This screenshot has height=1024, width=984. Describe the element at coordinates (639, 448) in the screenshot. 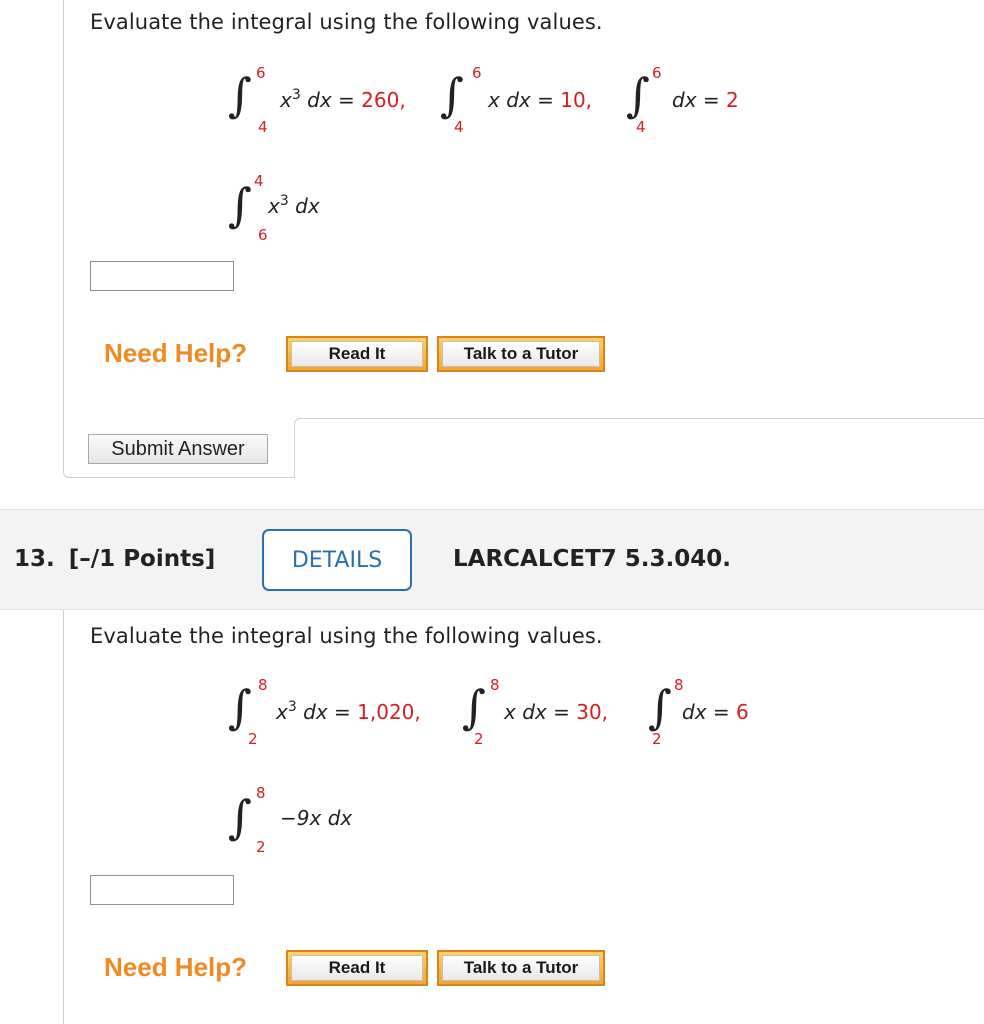

I see `question-12-card-divider` at that location.